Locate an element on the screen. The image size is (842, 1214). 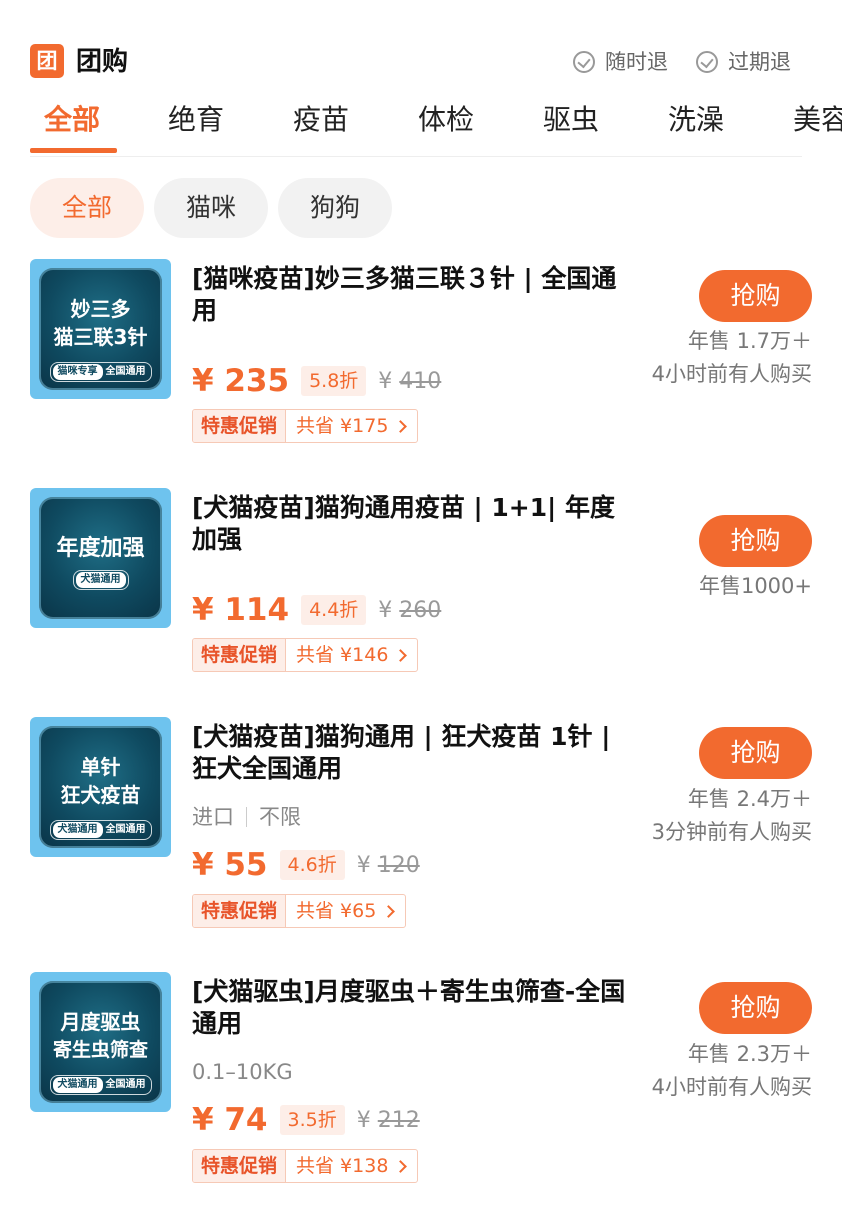
original-price-value: 410 is located at coordinates (420, 381).